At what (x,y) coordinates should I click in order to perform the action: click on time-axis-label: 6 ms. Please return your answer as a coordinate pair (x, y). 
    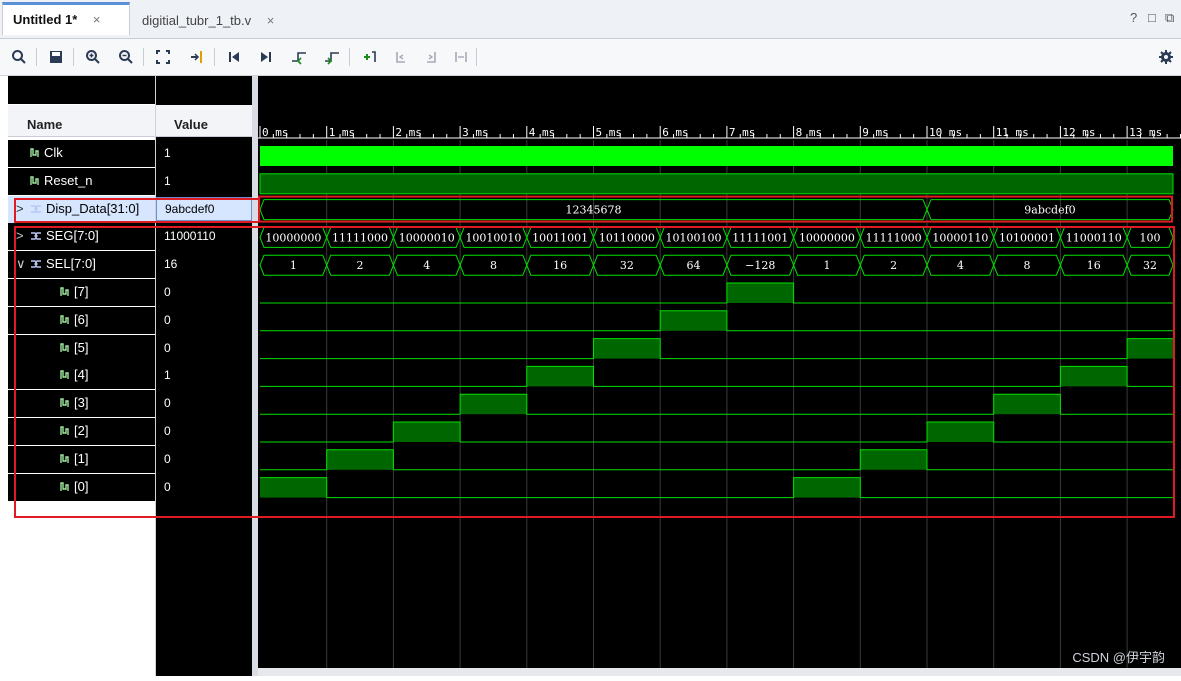
    Looking at the image, I should click on (675, 132).